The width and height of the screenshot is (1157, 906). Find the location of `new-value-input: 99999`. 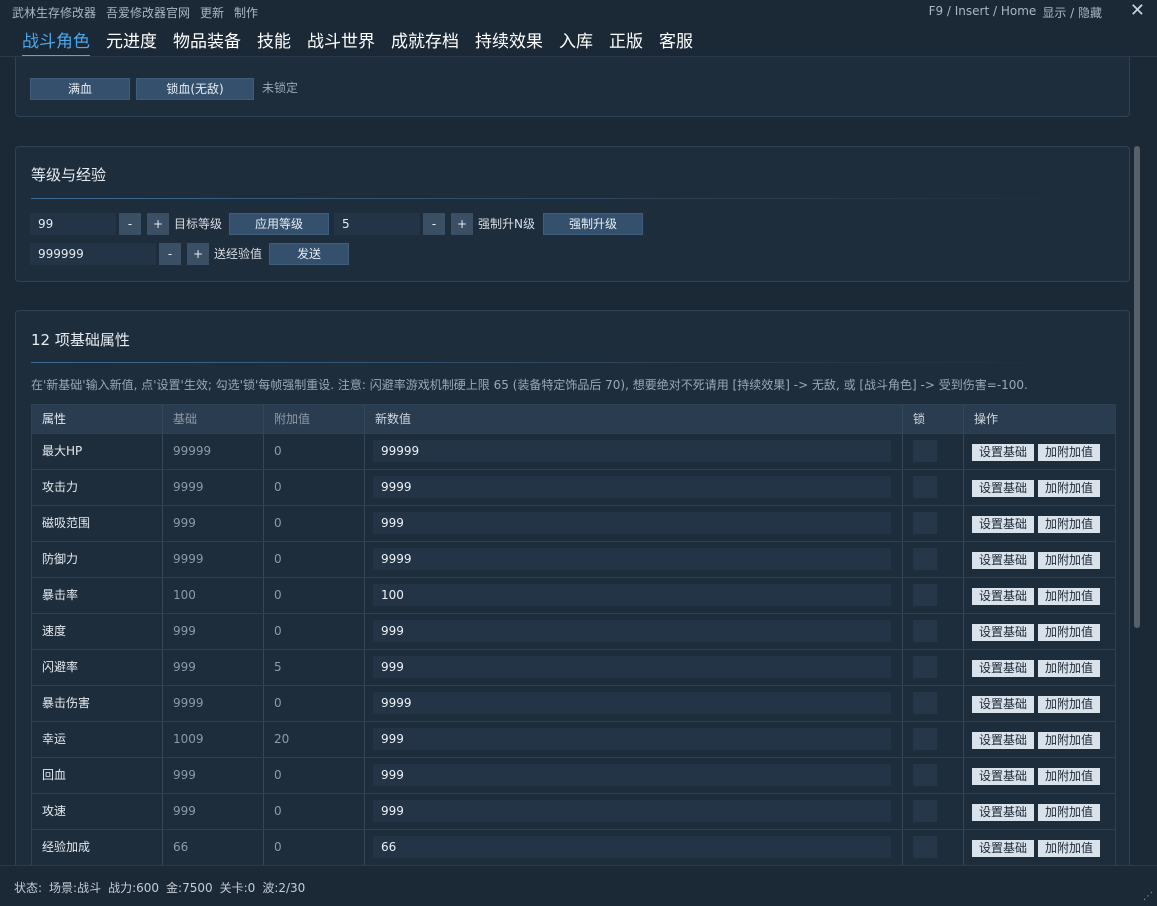

new-value-input: 99999 is located at coordinates (632, 451).